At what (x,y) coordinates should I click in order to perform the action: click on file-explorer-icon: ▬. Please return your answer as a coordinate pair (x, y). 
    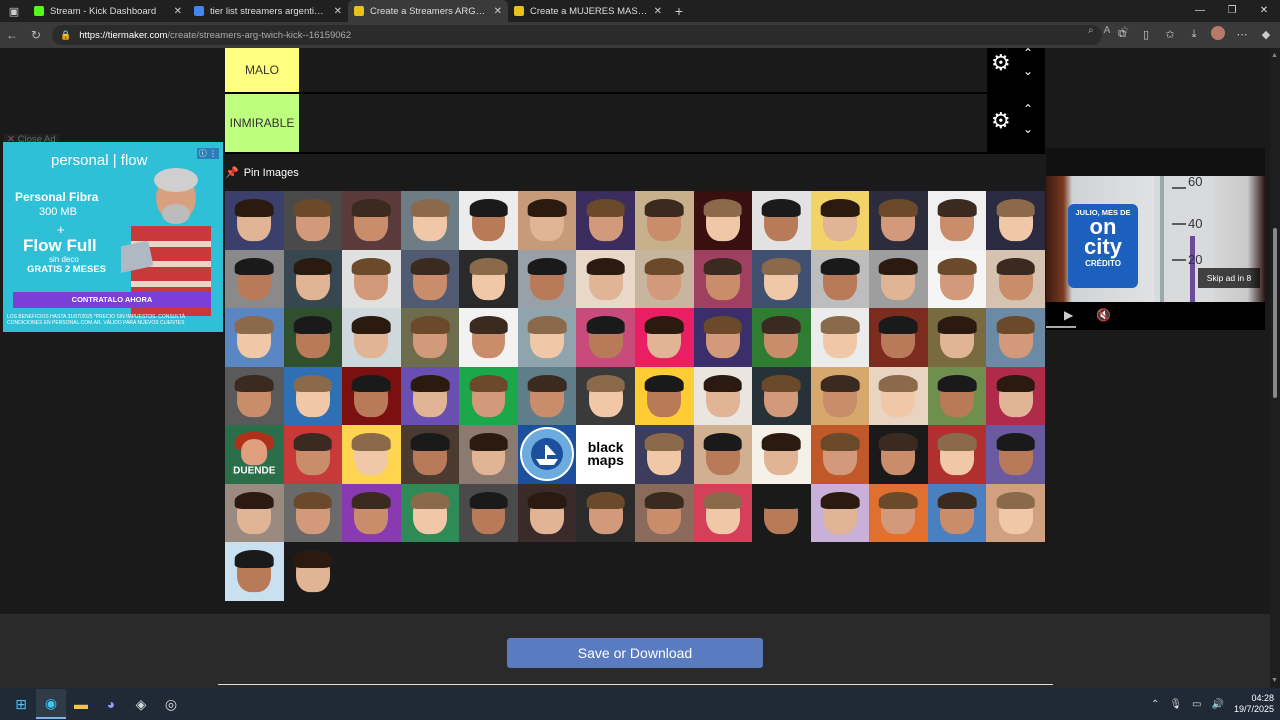
    Looking at the image, I should click on (81, 704).